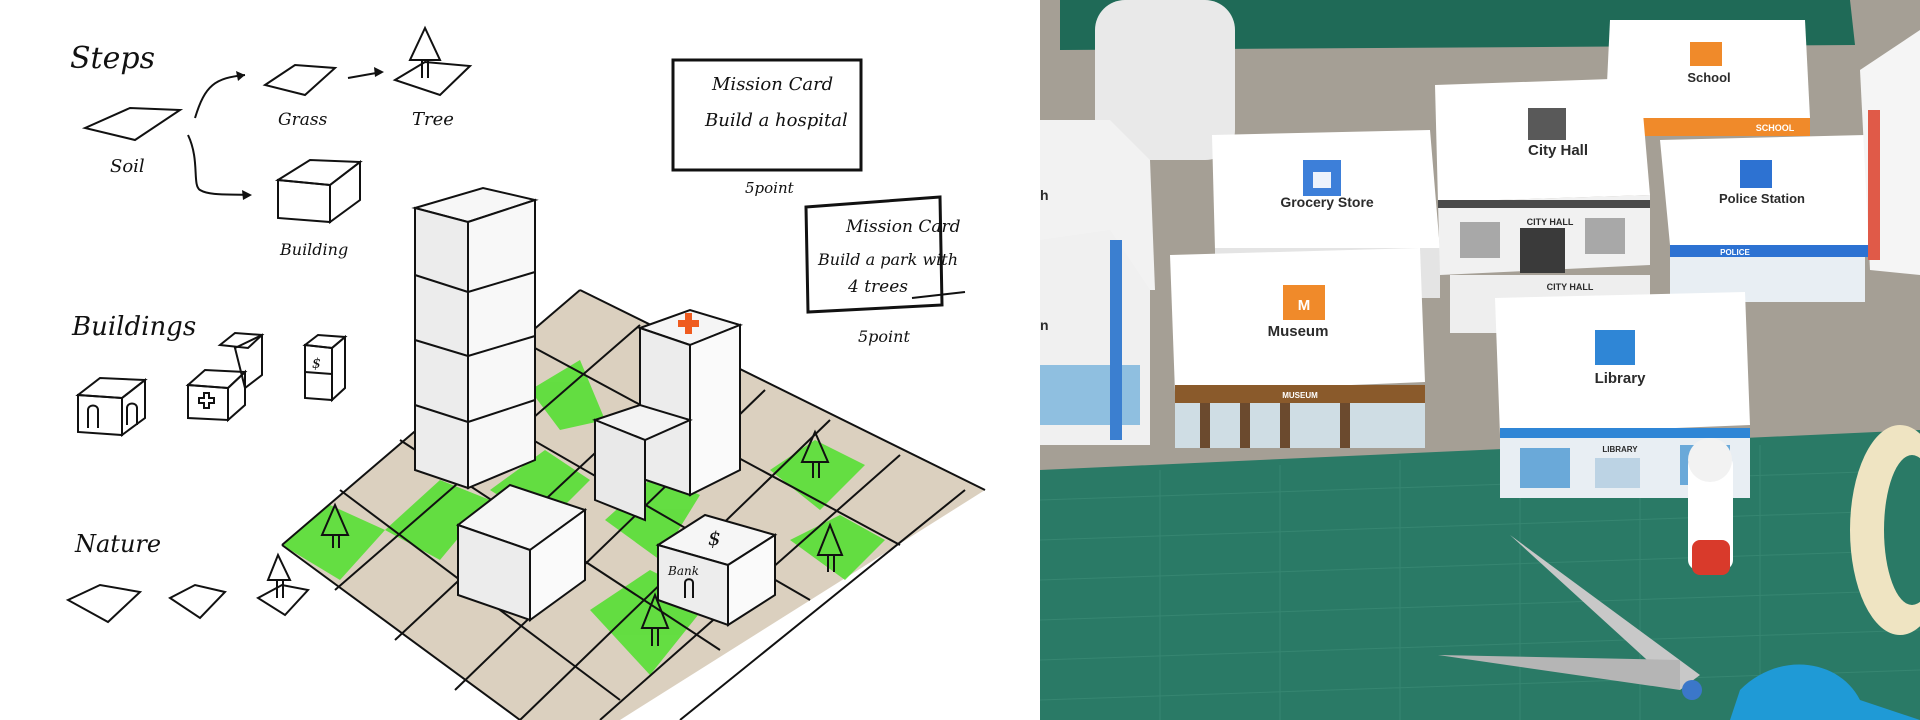 Image resolution: width=1920 pixels, height=720 pixels. Describe the element at coordinates (432, 61) in the screenshot. I see `tree-tile` at that location.